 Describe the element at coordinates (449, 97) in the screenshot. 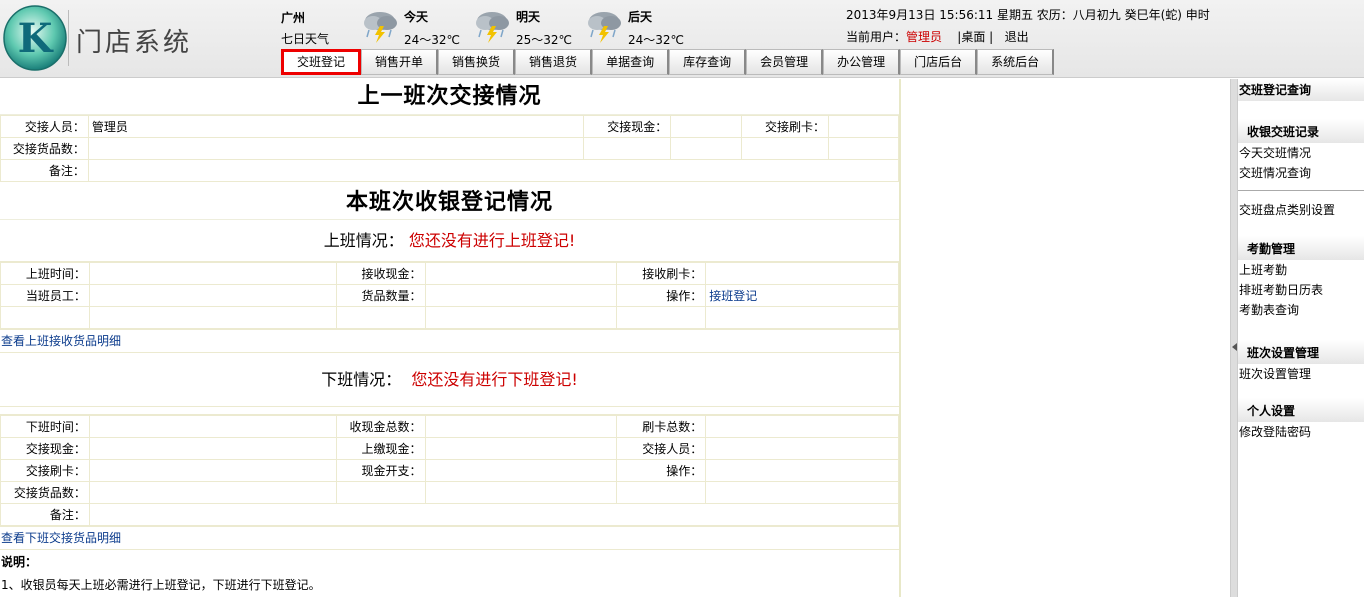

I see `prev-shift-title: 上一班次交接情况` at that location.